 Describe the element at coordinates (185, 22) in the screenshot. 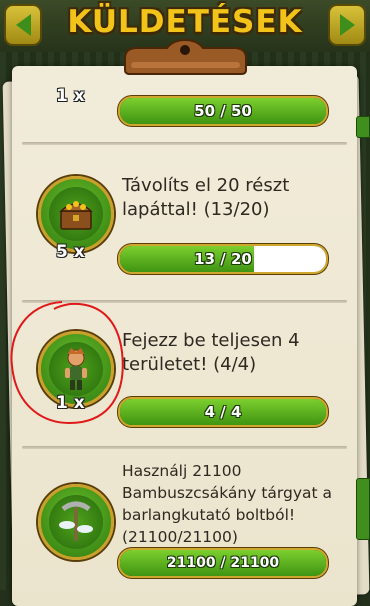

I see `page-title: KÜLDETÉSEK` at that location.